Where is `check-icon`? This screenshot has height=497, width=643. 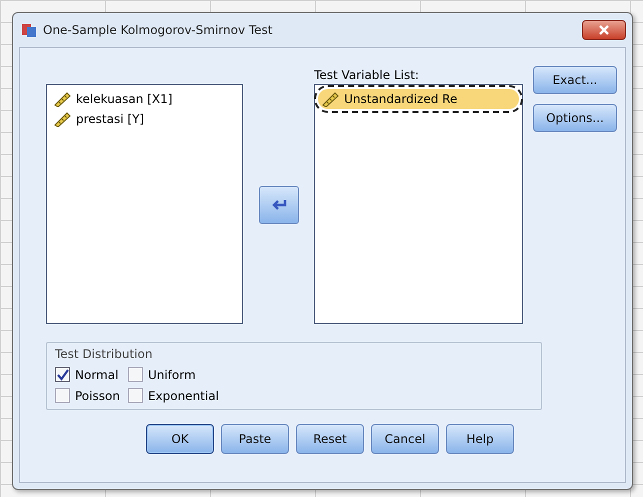
check-icon is located at coordinates (62, 374).